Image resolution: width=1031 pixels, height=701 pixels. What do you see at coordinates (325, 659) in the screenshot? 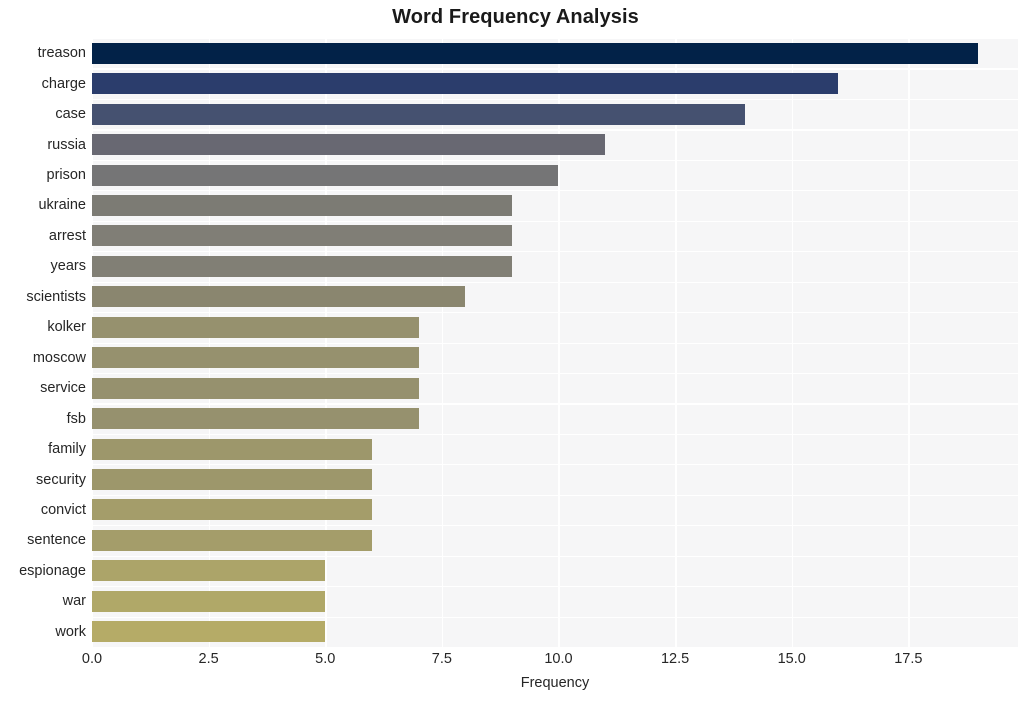
I see `x-axis-tick-label: 5.0` at bounding box center [325, 659].